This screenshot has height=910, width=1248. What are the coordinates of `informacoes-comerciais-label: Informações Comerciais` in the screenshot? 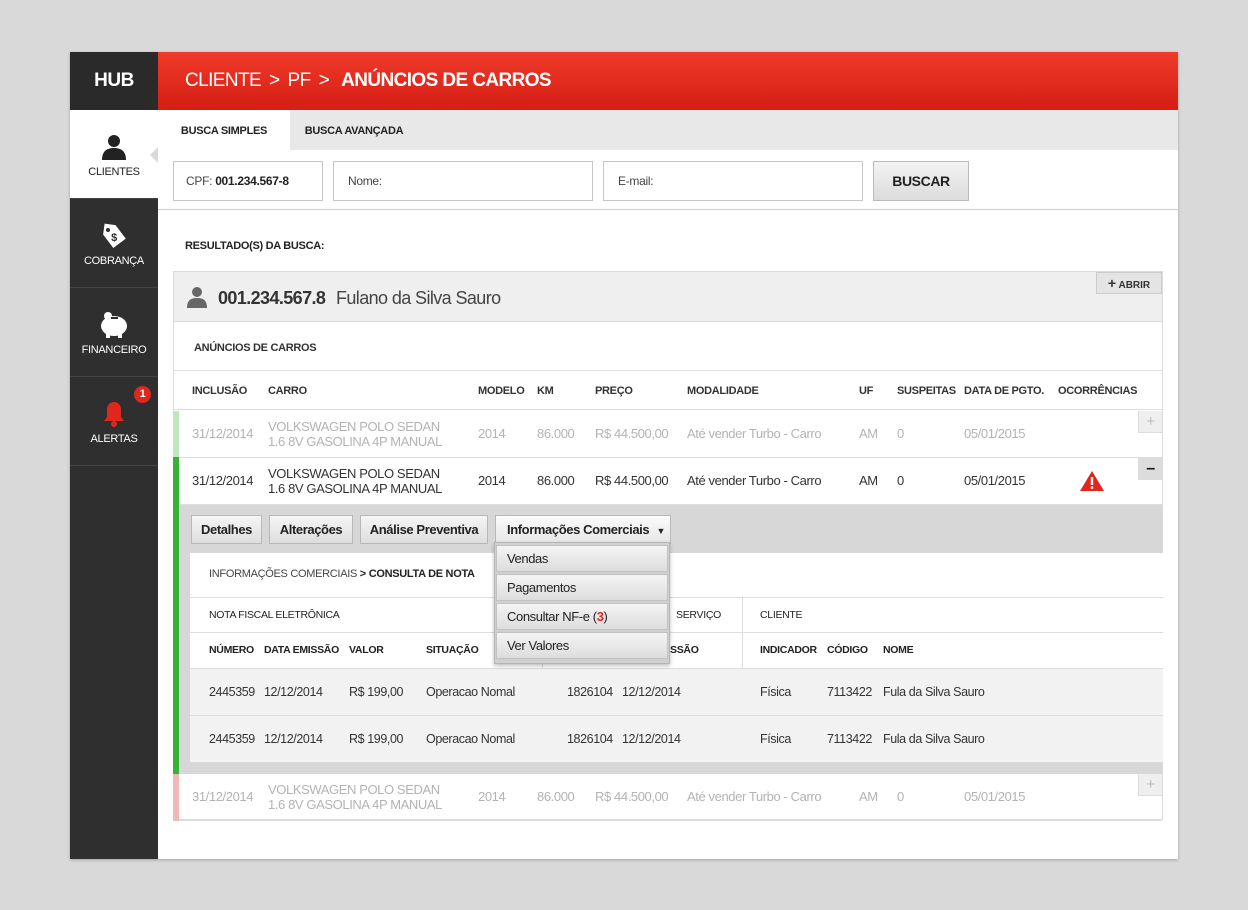 It's located at (578, 529).